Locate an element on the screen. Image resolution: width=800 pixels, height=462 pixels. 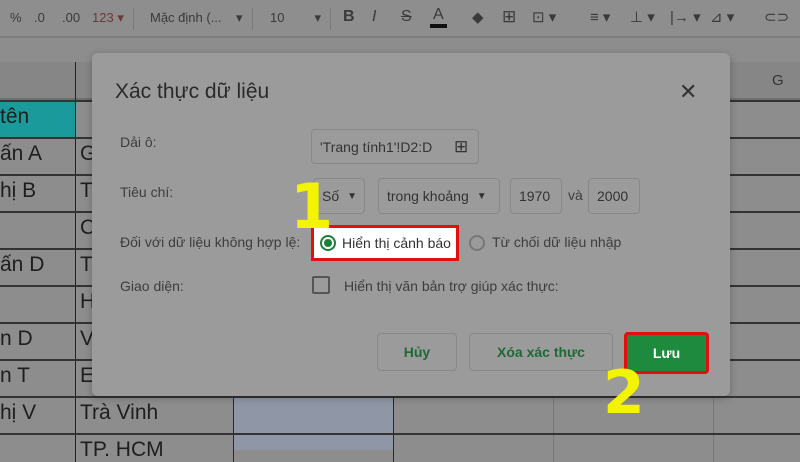
percent-button: % is located at coordinates (16, 17).